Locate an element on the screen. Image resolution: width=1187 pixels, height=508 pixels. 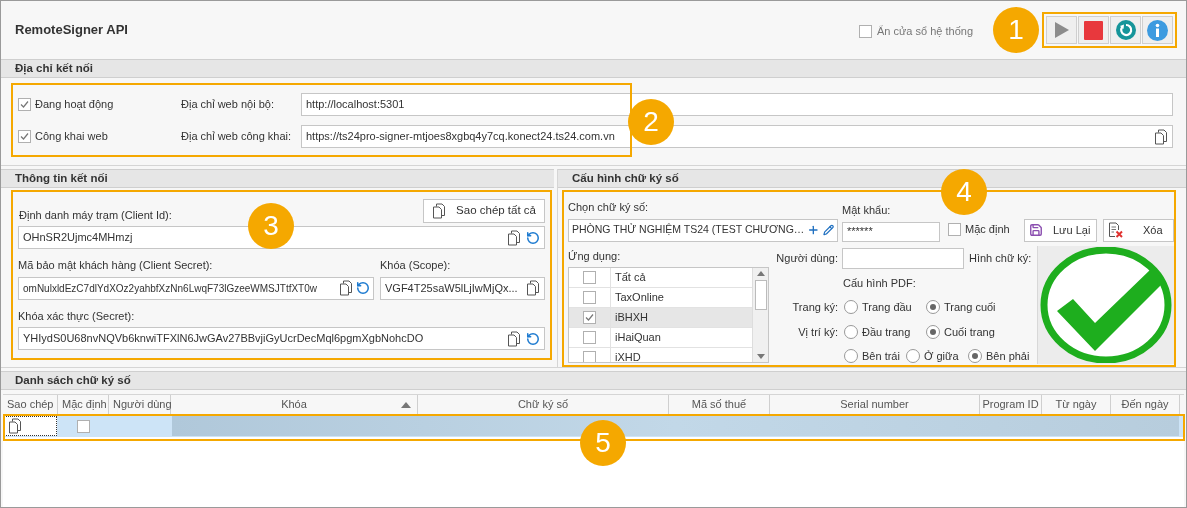
field-label: Cấu hình PDF: is located at coordinates (880, 283).